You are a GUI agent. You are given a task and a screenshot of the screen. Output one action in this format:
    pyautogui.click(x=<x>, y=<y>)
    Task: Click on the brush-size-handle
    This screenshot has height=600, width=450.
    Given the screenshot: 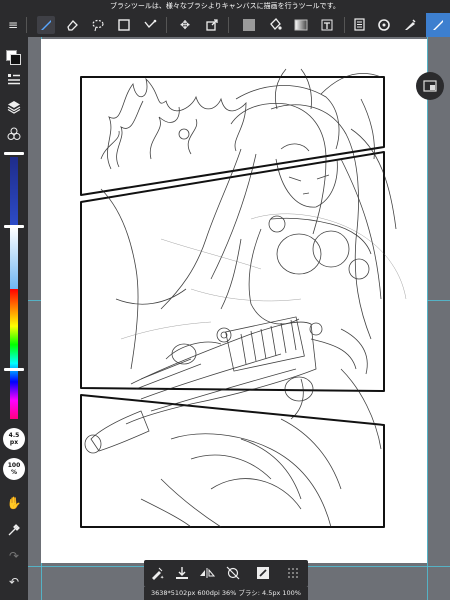 What is the action you would take?
    pyautogui.click(x=14, y=153)
    